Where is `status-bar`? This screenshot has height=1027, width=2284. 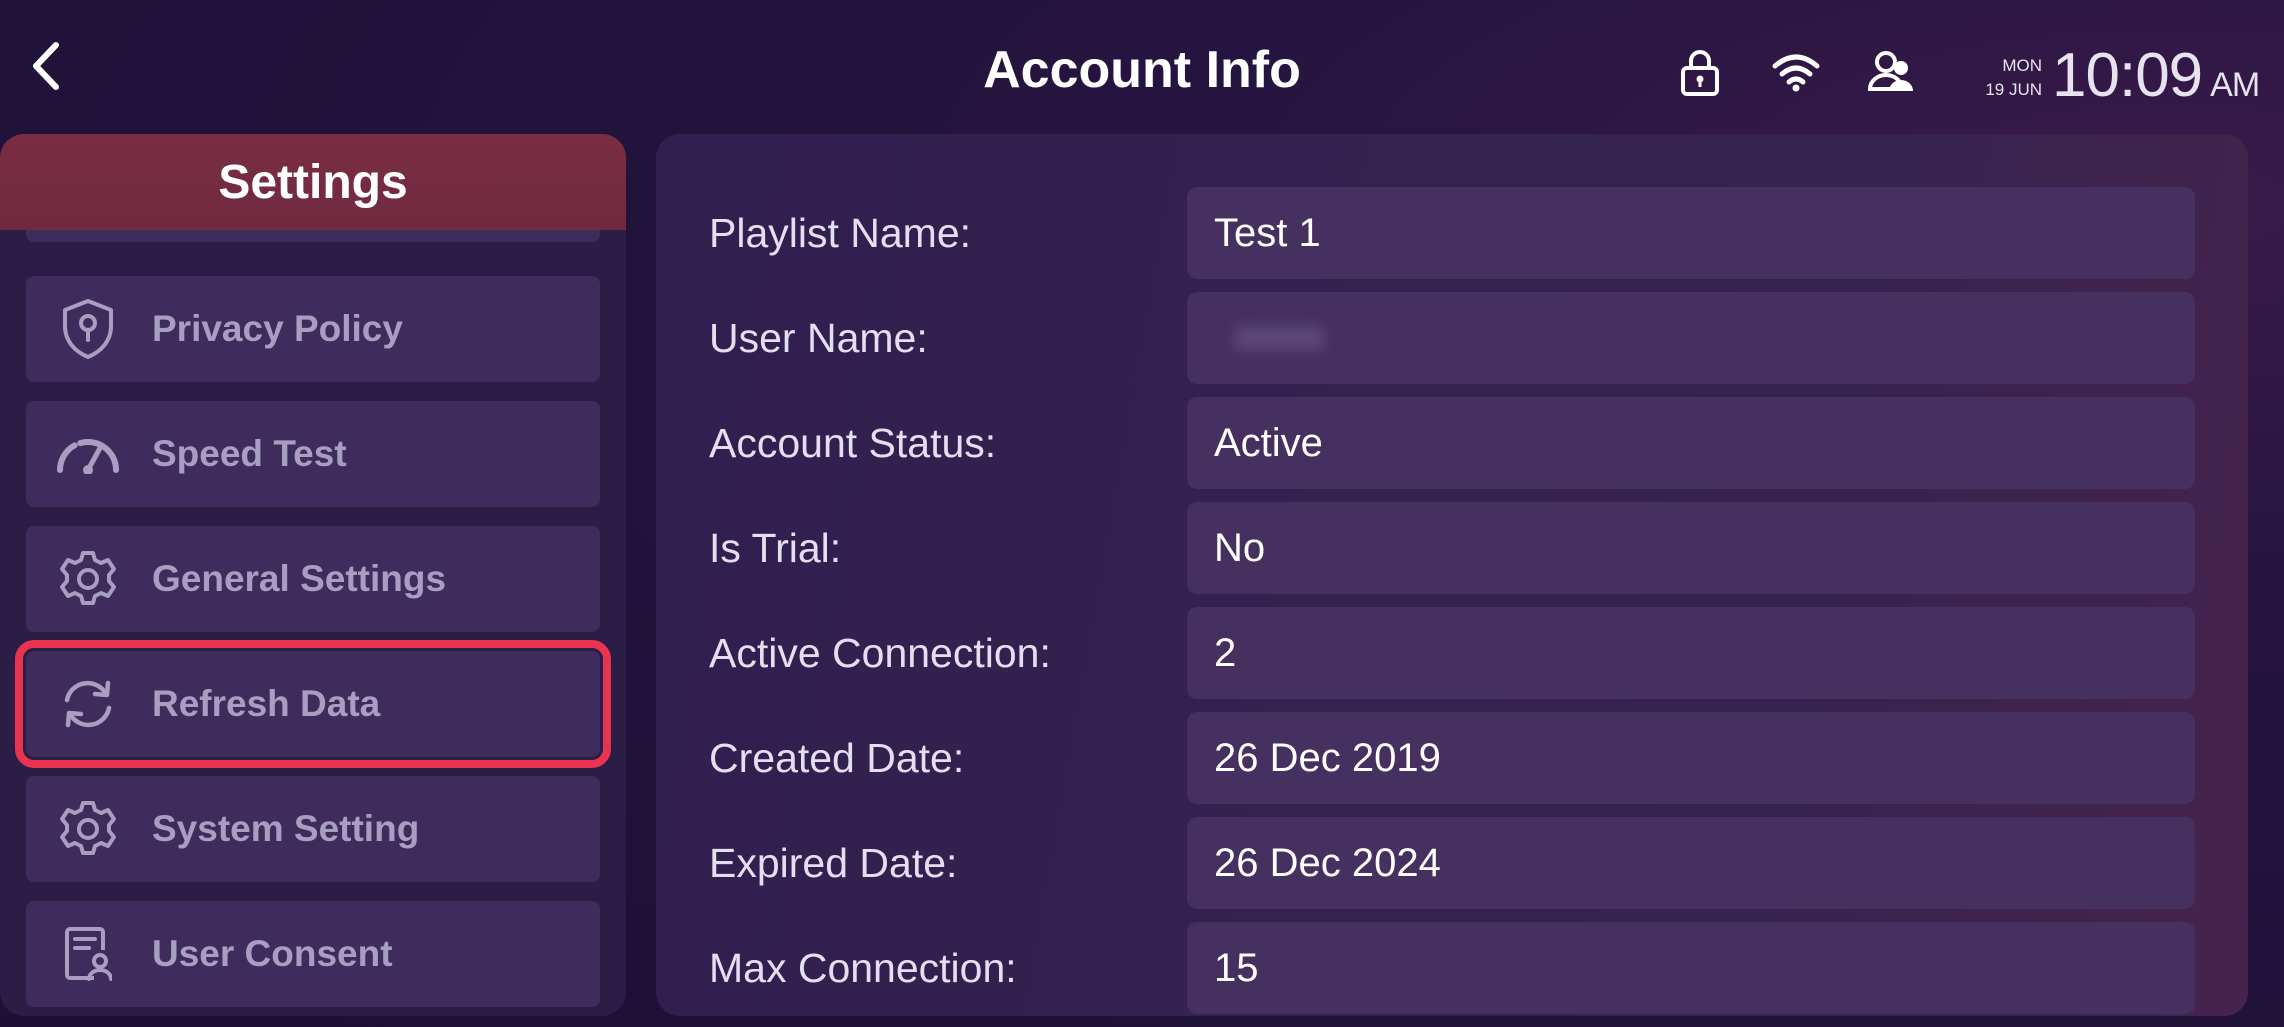 status-bar is located at coordinates (1796, 72).